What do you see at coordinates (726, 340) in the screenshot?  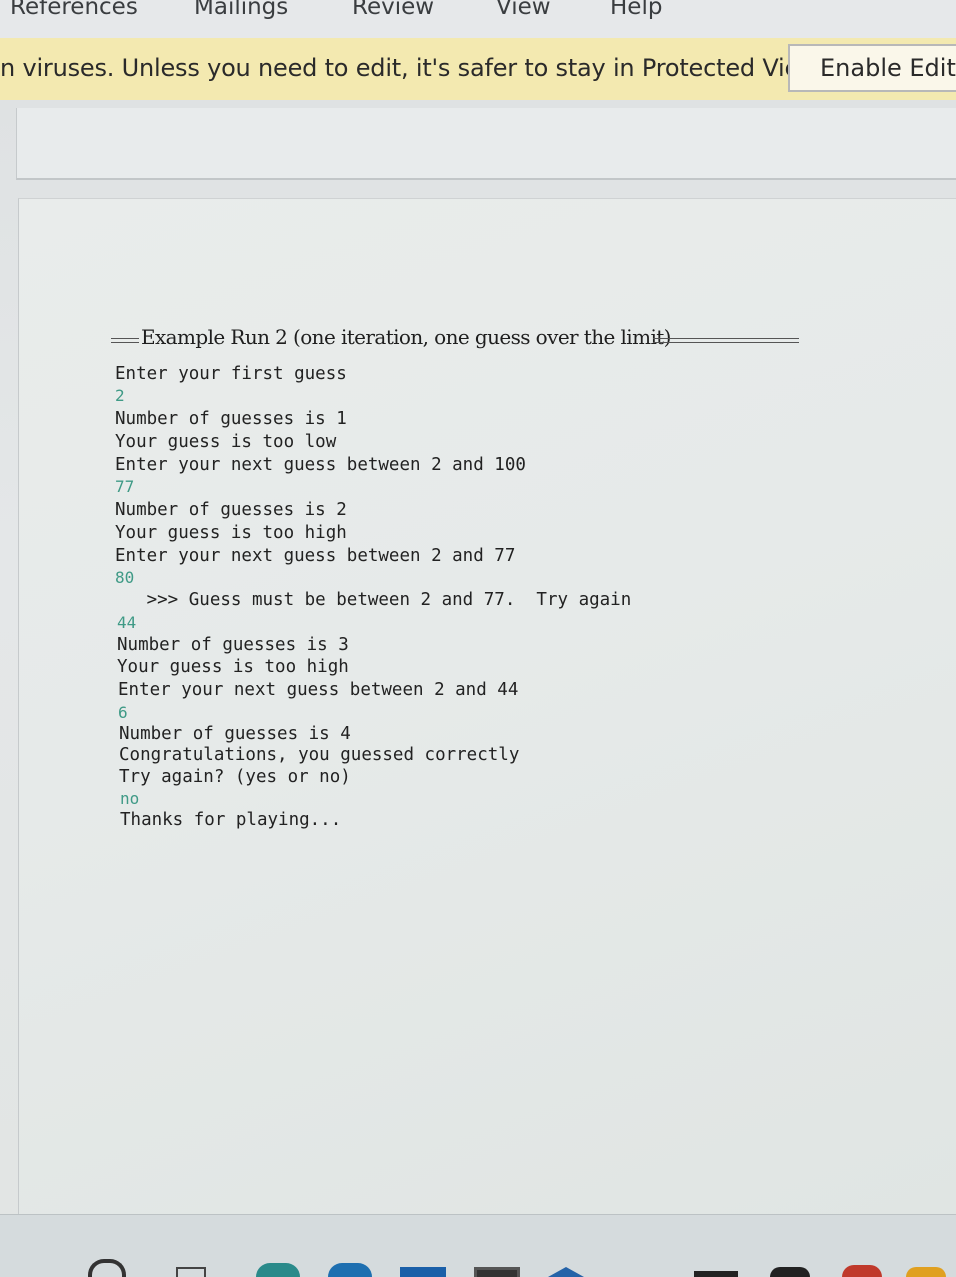 I see `heading-rule-right` at bounding box center [726, 340].